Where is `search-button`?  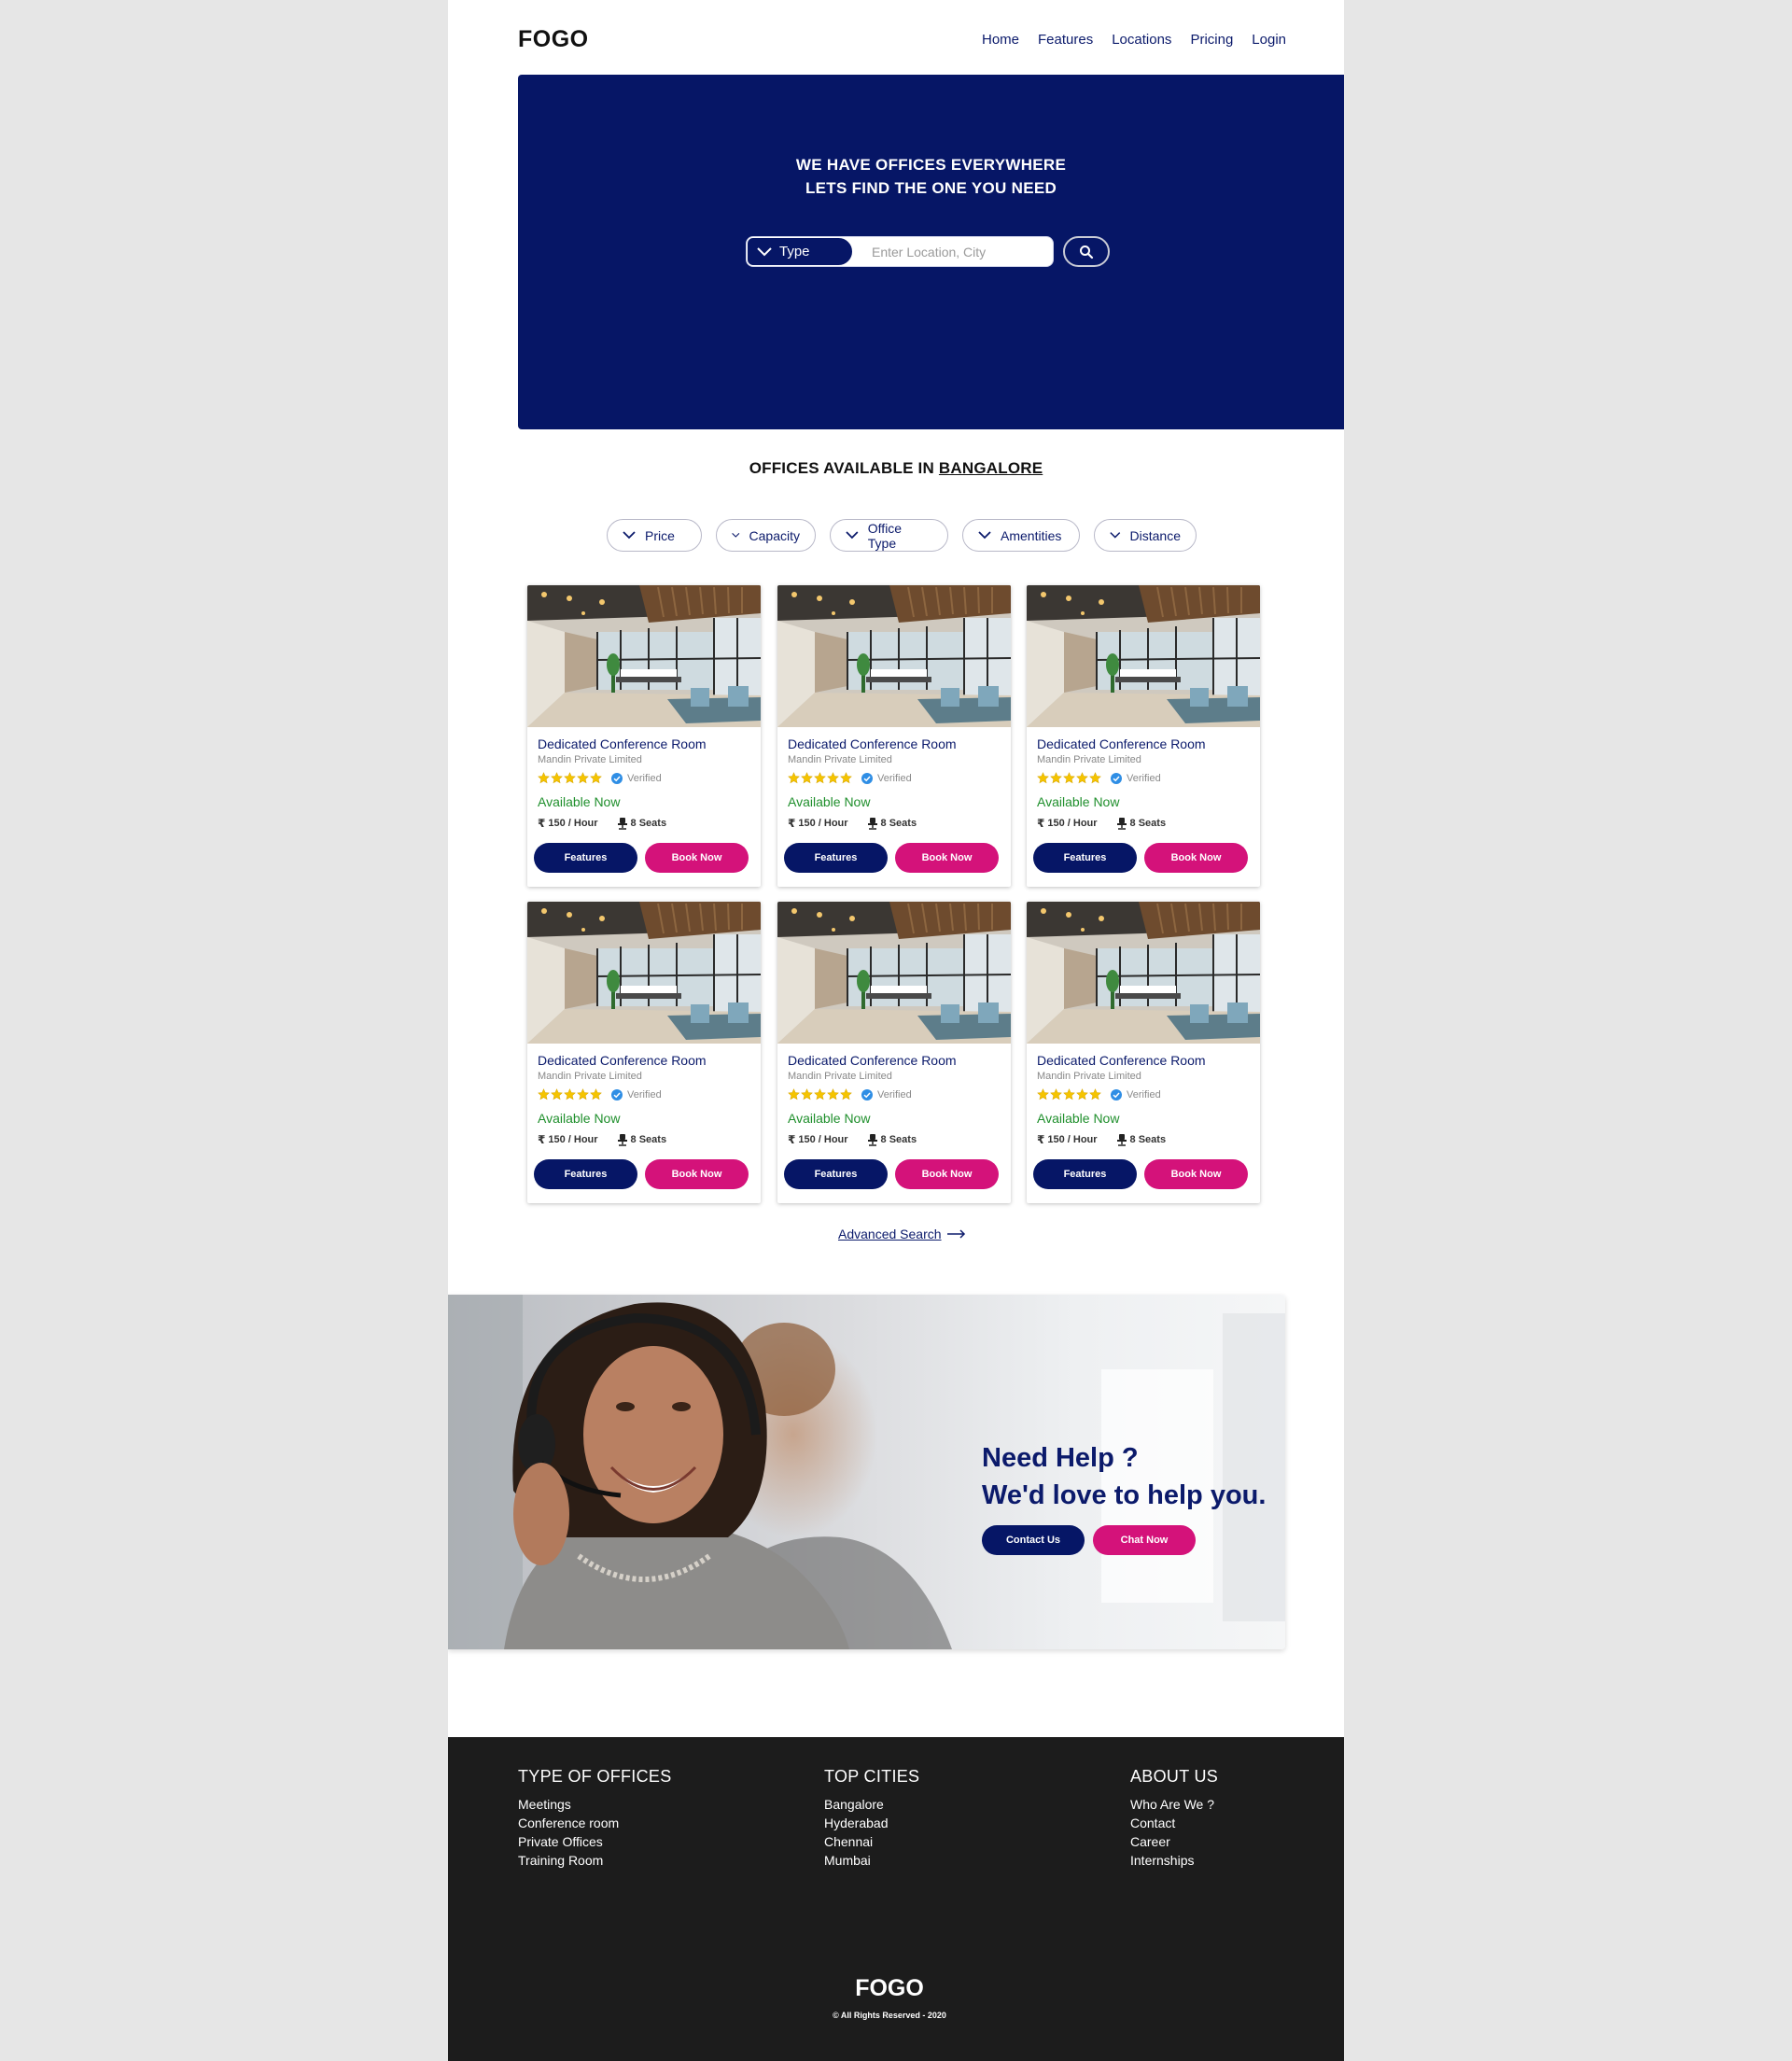 search-button is located at coordinates (1086, 252).